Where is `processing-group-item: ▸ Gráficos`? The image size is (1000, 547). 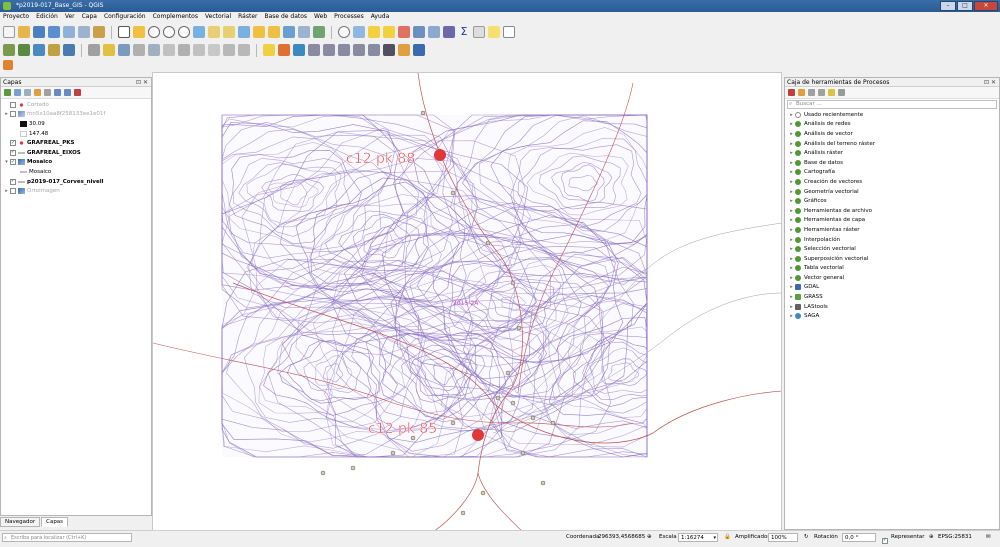
processing-group-item: ▸ Gráficos is located at coordinates (892, 201).